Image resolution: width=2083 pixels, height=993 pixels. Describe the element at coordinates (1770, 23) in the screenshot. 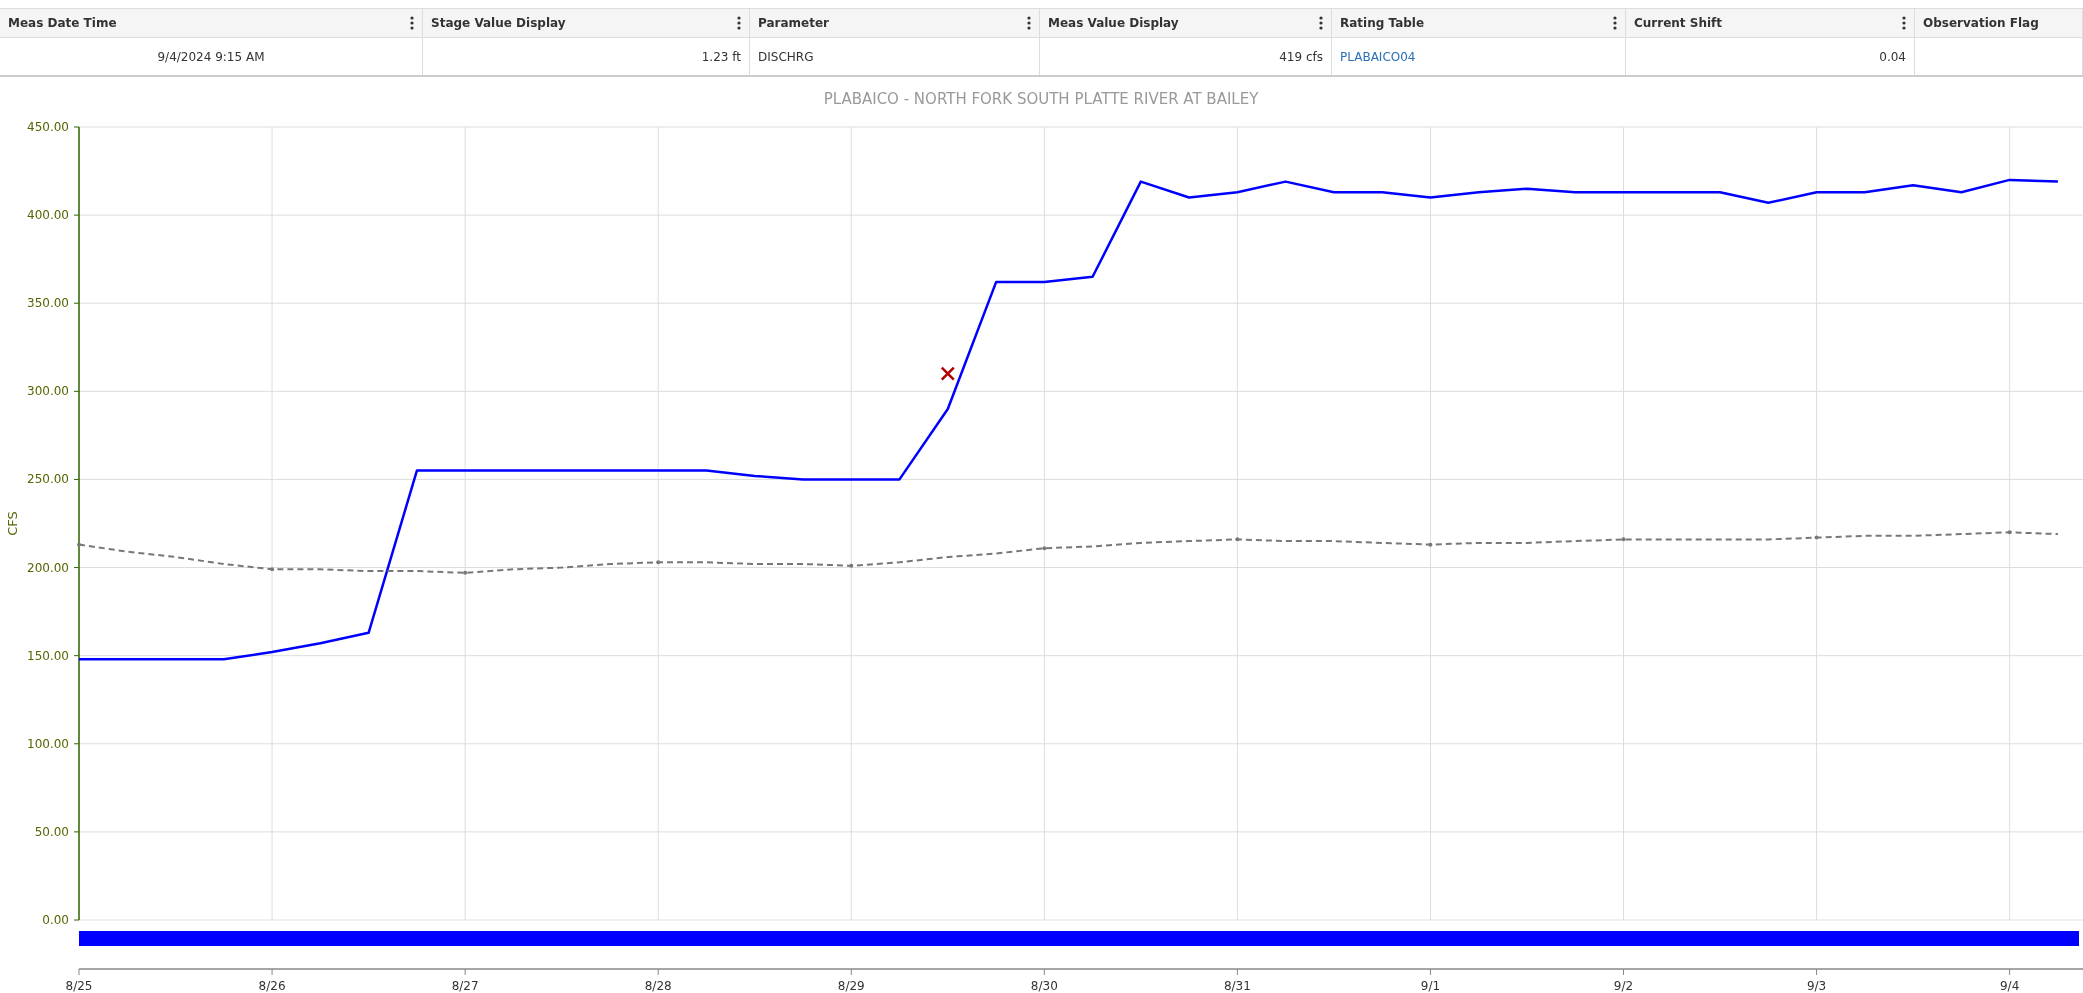

I see `column-header: Current Shift` at that location.